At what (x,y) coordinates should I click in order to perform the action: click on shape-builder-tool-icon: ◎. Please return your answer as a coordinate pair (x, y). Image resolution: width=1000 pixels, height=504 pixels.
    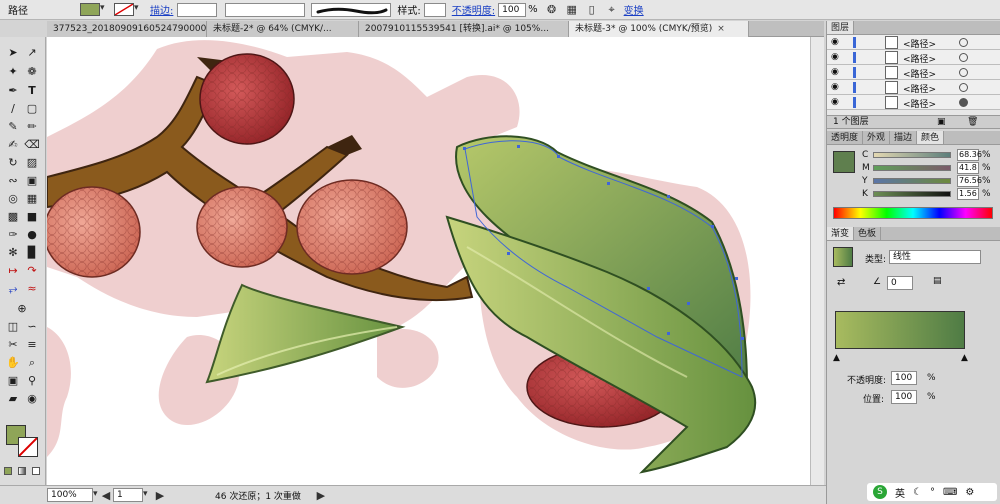
    Looking at the image, I should click on (13, 199).